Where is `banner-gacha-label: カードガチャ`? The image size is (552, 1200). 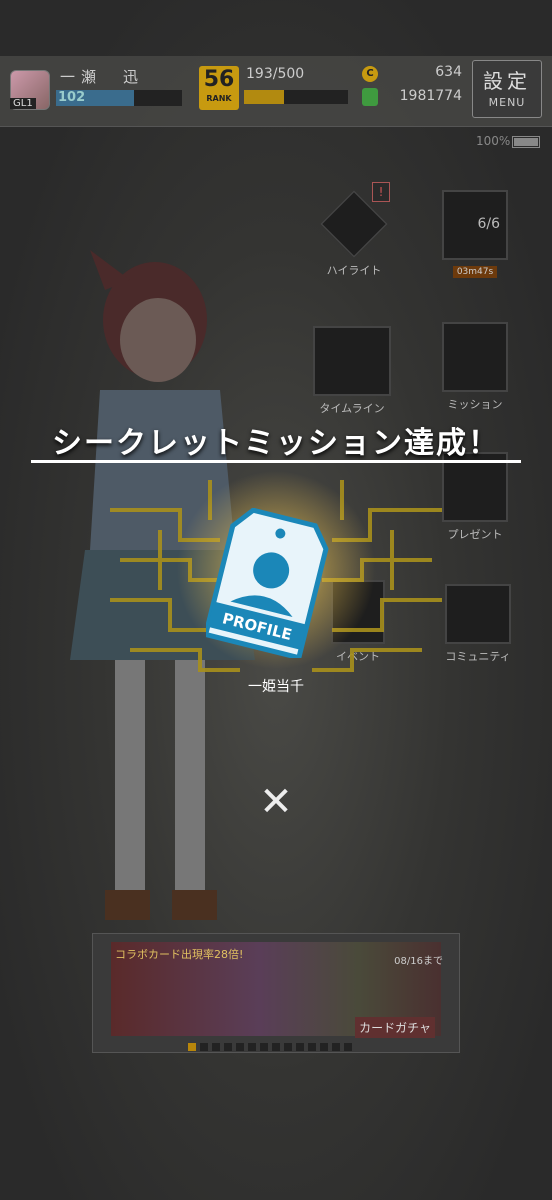 banner-gacha-label: カードガチャ is located at coordinates (395, 1027).